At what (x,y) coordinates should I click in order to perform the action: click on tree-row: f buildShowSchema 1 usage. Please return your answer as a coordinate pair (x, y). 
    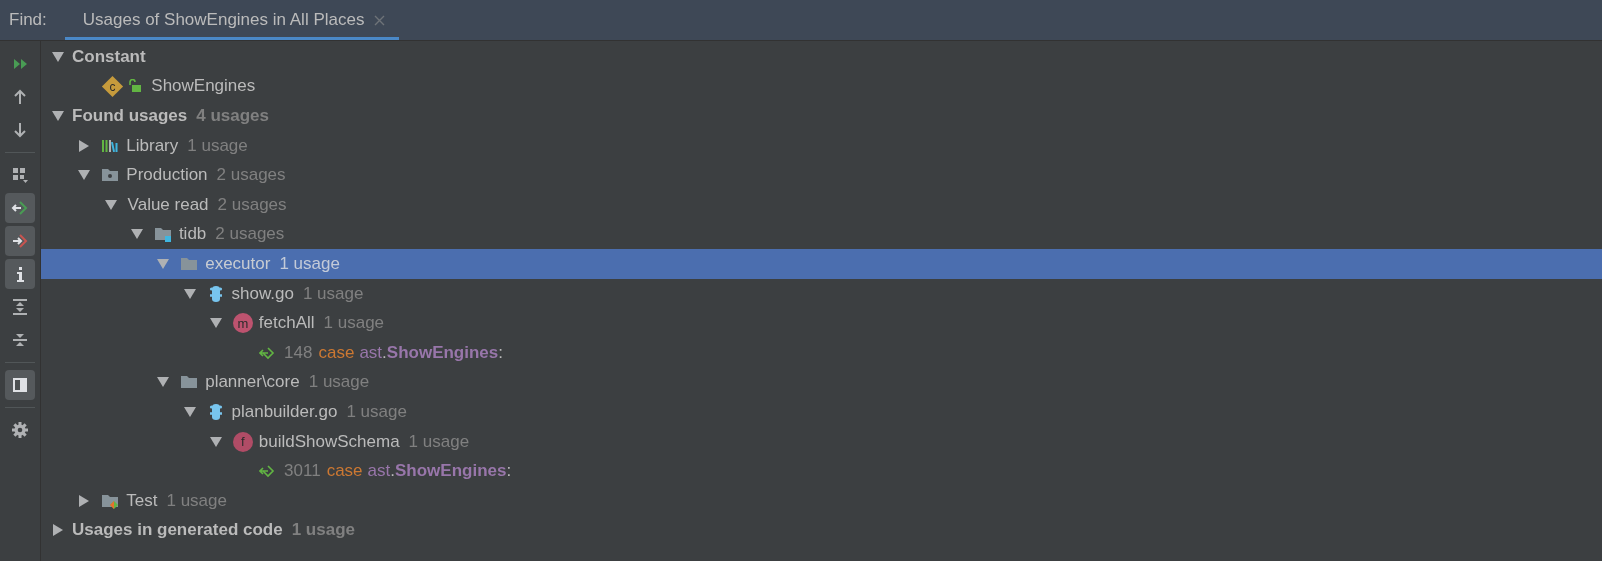
    Looking at the image, I should click on (821, 441).